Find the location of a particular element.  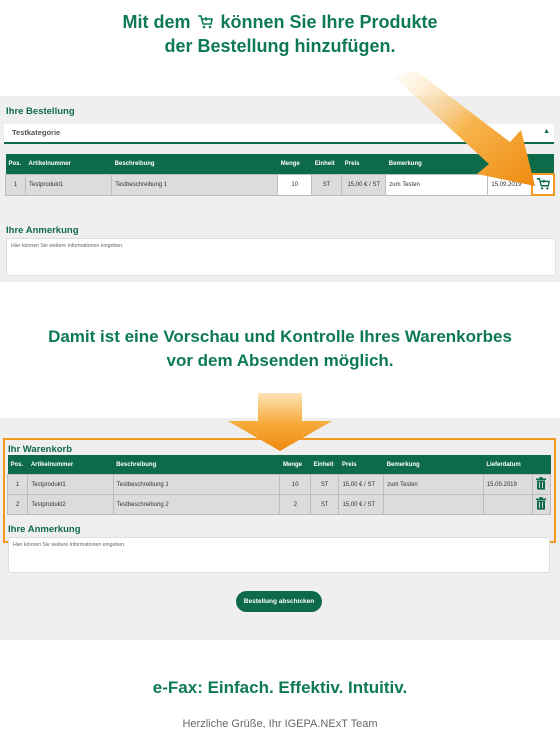

headline-middle-line2: vor dem Absenden möglich. is located at coordinates (280, 360).